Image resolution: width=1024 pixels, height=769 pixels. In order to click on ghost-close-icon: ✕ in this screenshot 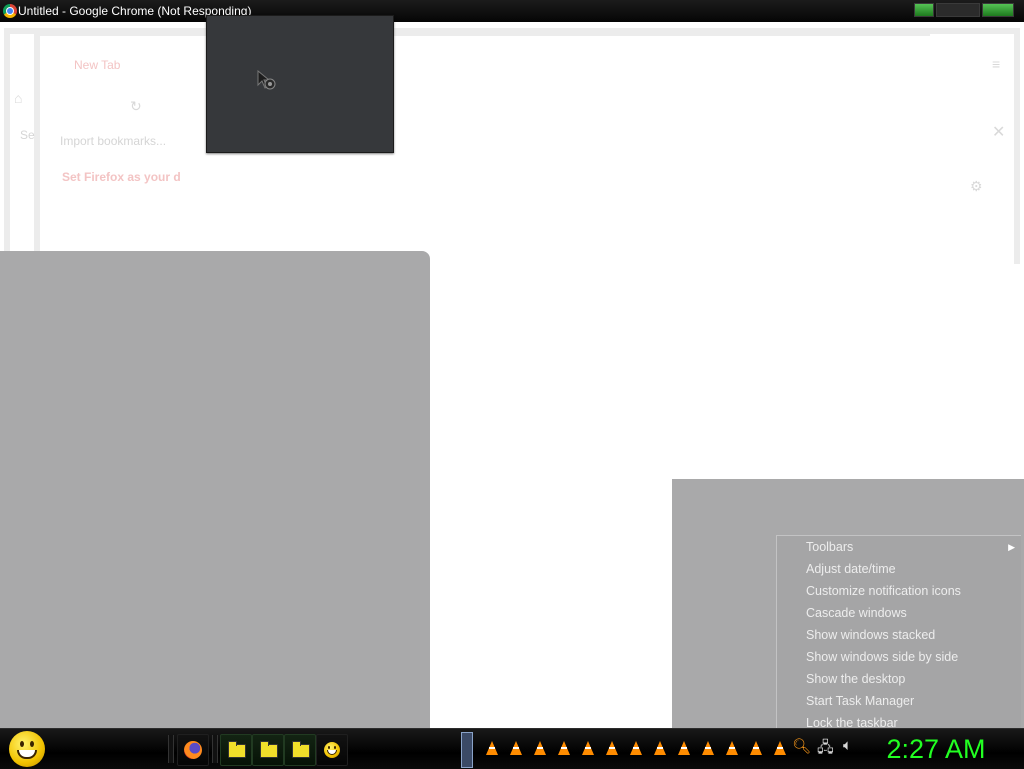, I will do `click(999, 132)`.